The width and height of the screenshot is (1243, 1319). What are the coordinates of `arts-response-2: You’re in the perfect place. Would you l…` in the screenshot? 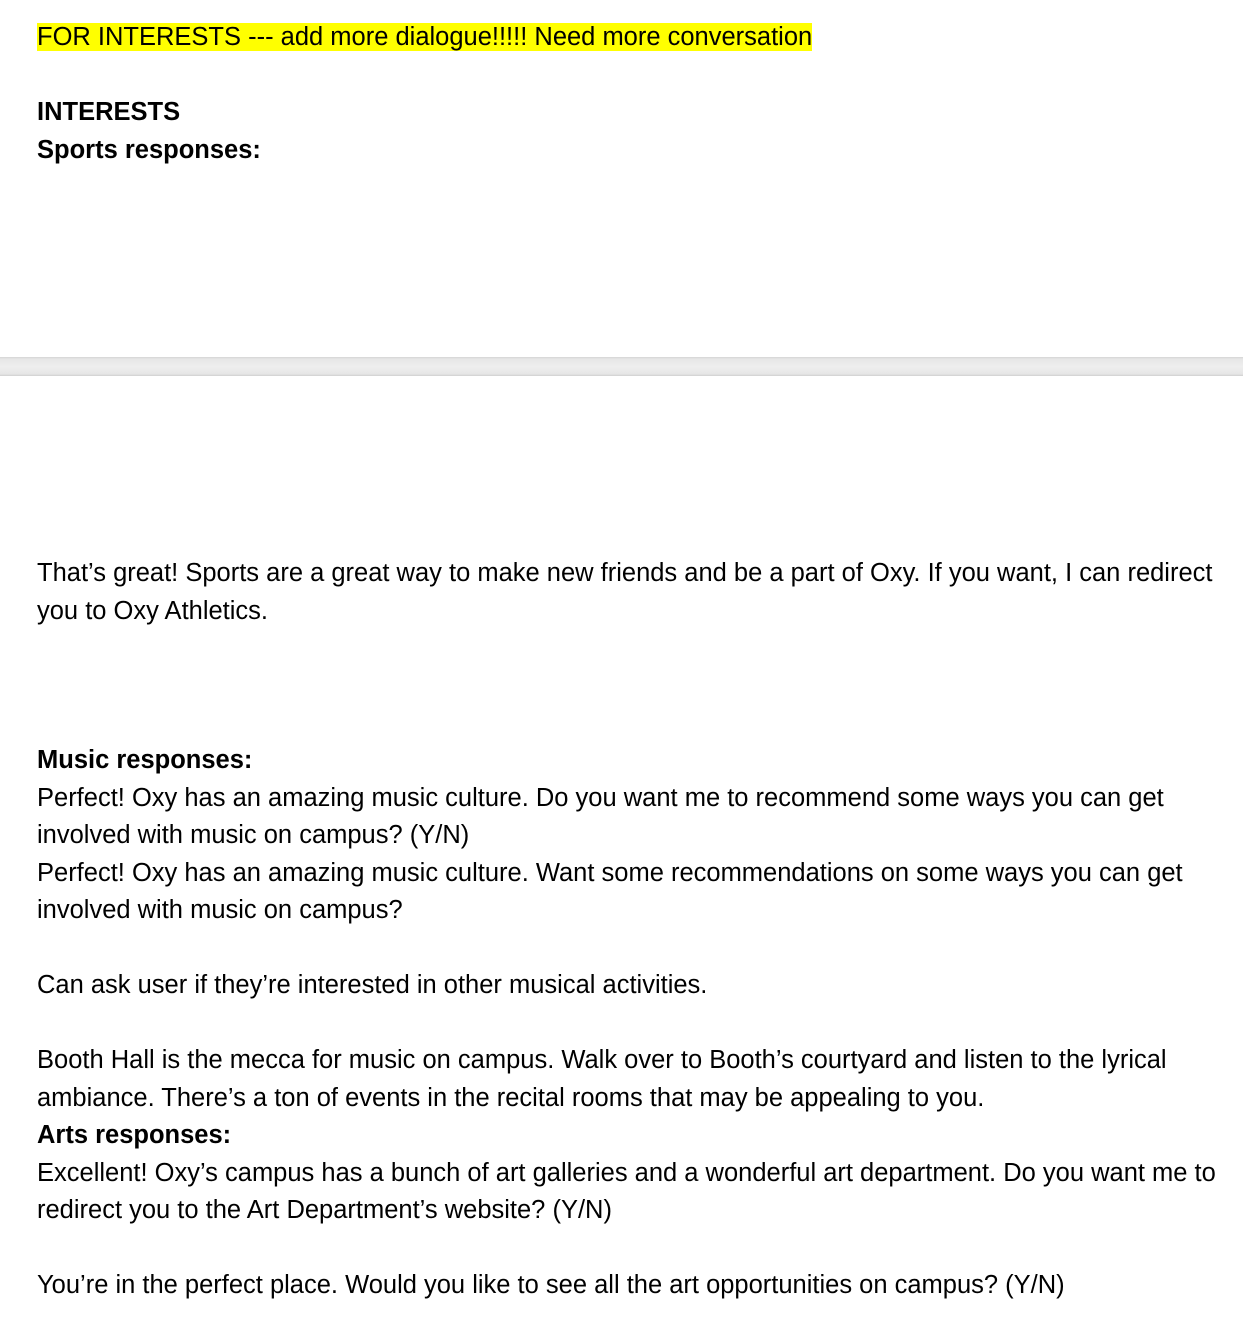 It's located at (627, 1286).